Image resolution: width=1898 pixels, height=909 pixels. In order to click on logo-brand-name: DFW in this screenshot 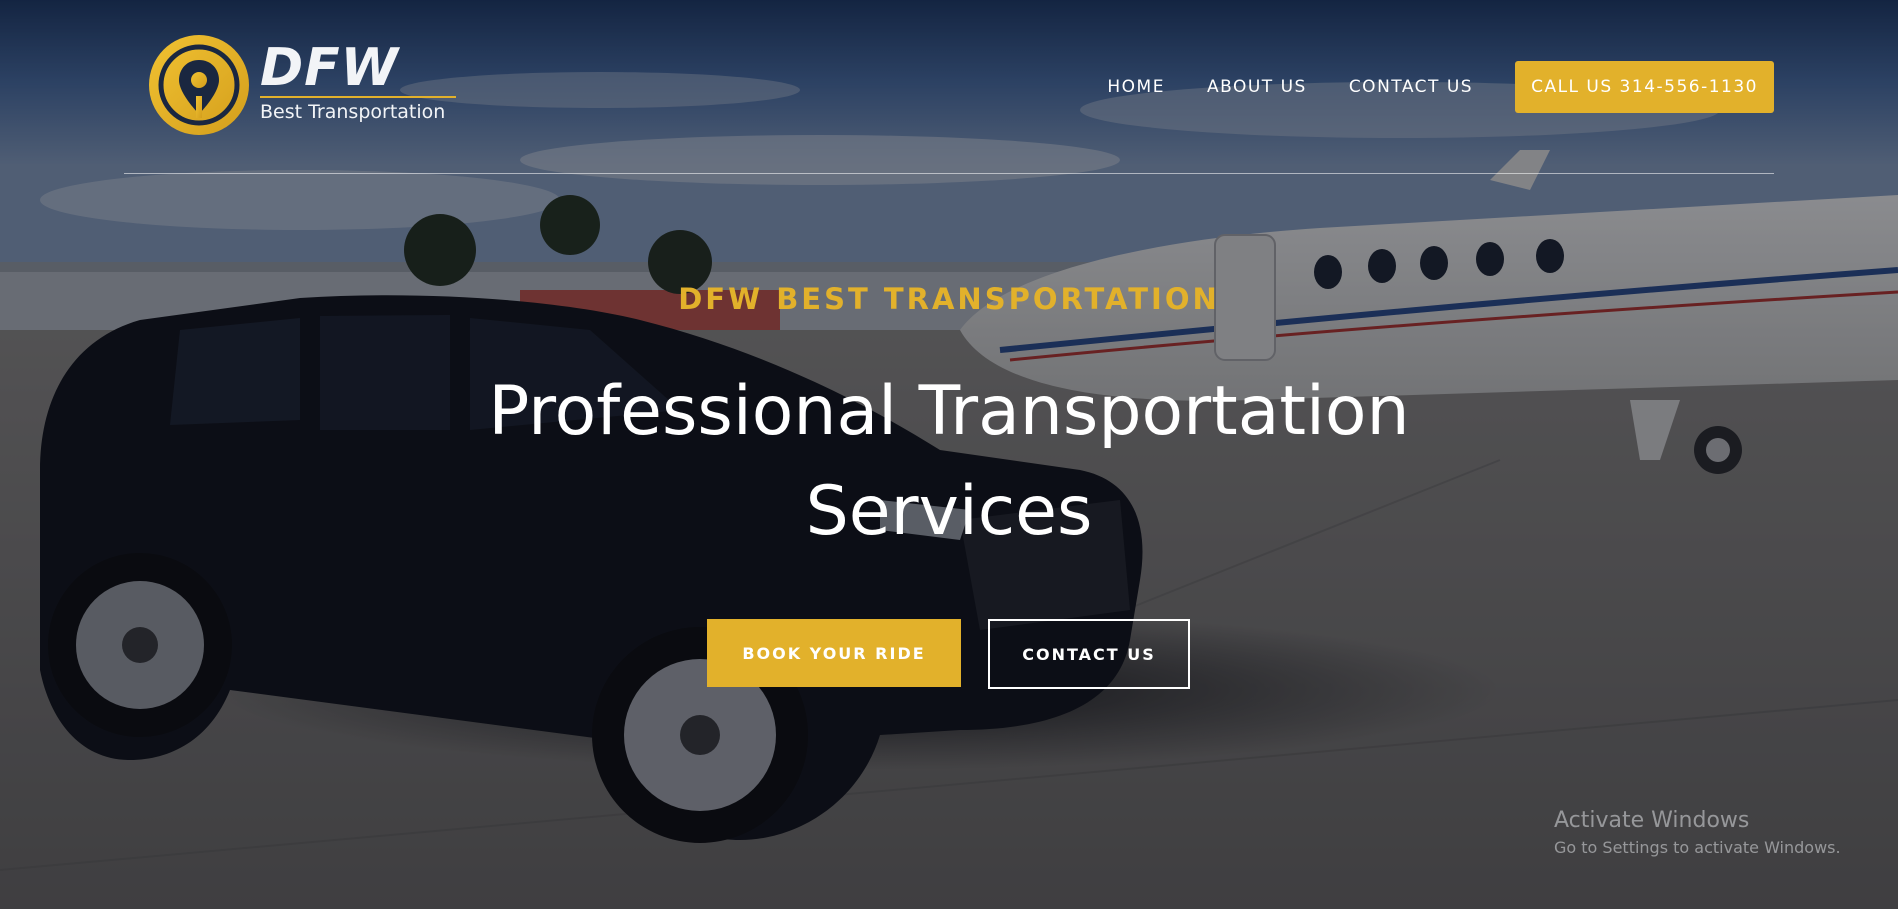, I will do `click(330, 67)`.